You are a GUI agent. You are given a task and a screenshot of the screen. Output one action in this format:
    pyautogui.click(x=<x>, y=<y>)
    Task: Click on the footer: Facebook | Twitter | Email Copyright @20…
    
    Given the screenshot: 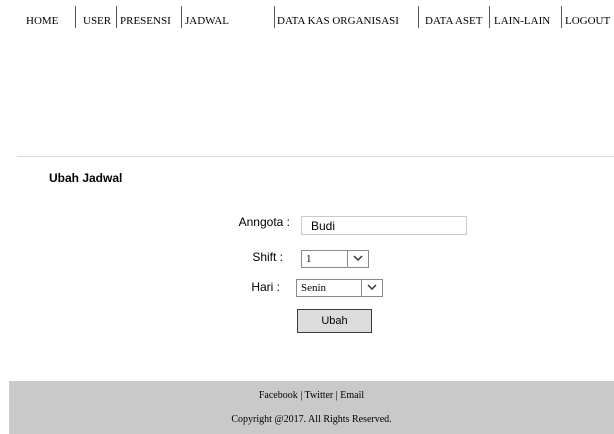 What is the action you would take?
    pyautogui.click(x=311, y=407)
    